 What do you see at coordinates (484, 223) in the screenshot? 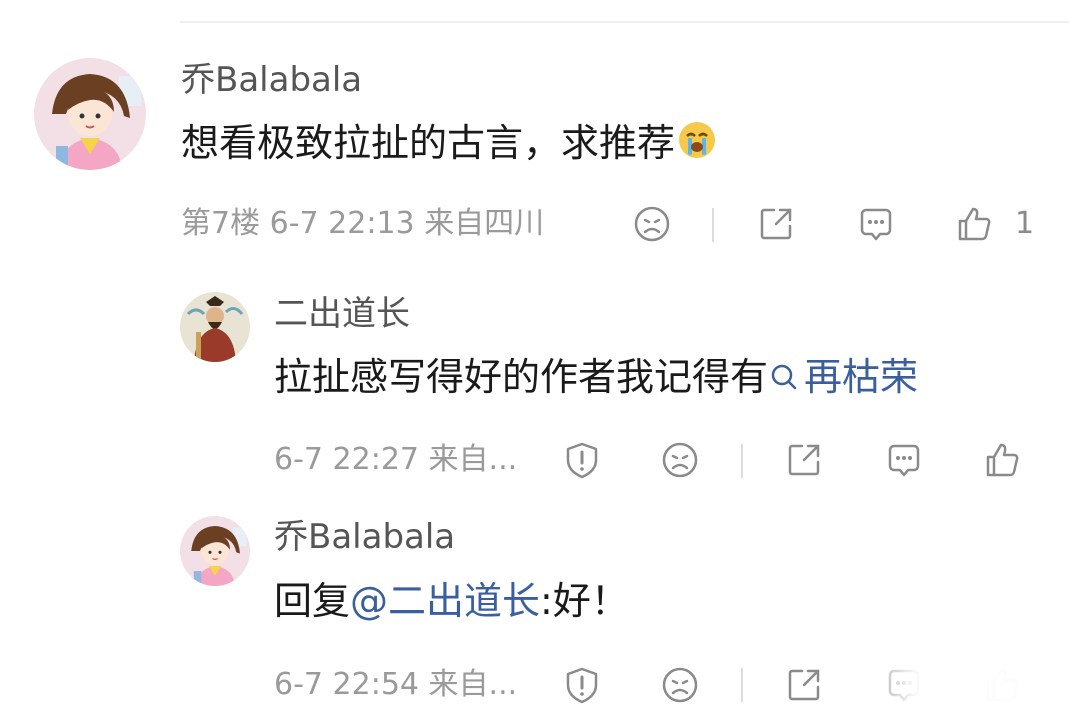
I see `comment-location: 来自四川` at bounding box center [484, 223].